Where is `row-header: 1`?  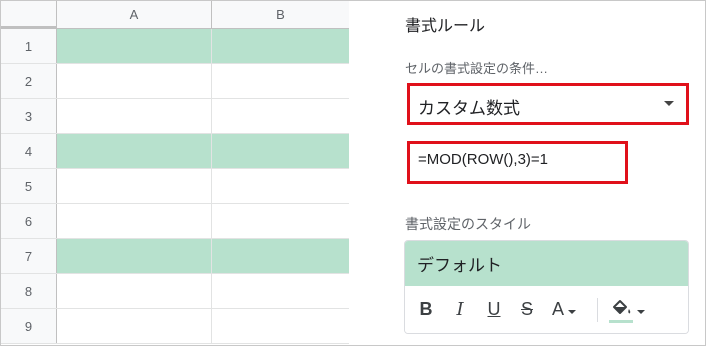
row-header: 1 is located at coordinates (29, 46).